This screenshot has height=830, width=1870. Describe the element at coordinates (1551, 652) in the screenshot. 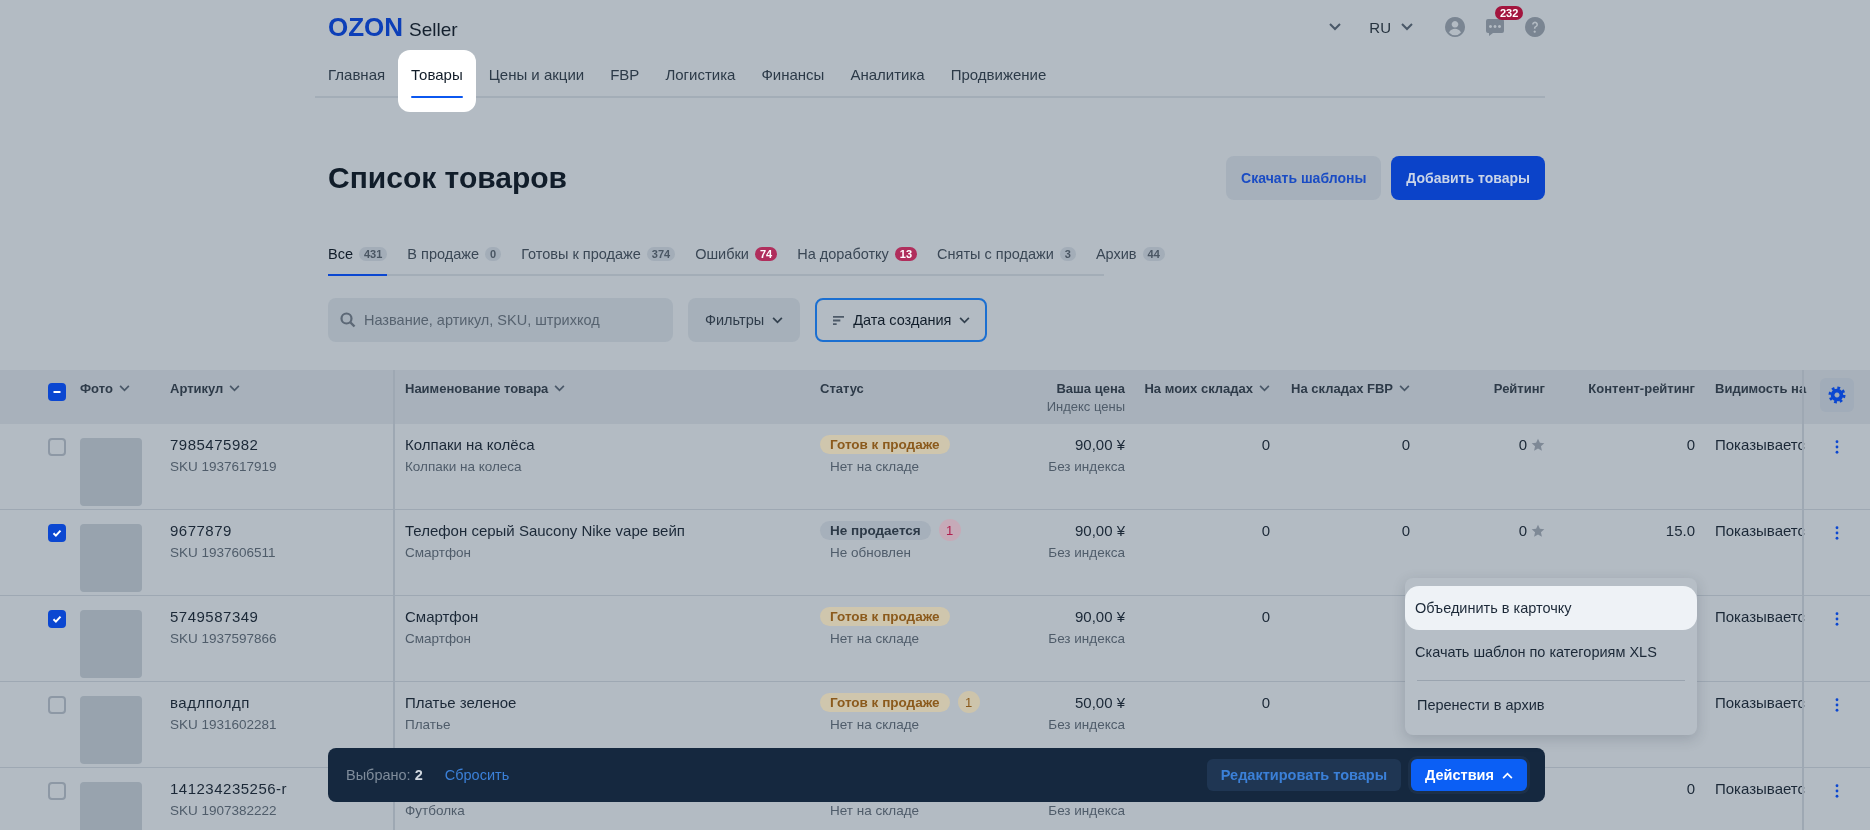

I see `menu-item: Скачать шаблон по категориям XLS` at that location.